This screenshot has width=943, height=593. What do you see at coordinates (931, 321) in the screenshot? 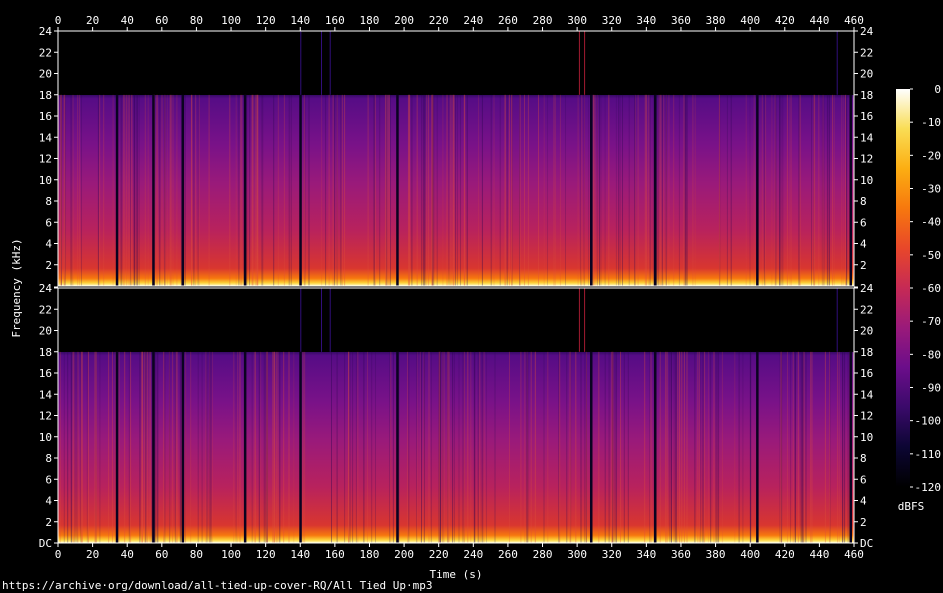
I see `colorbar-tick-label: -70` at bounding box center [931, 321].